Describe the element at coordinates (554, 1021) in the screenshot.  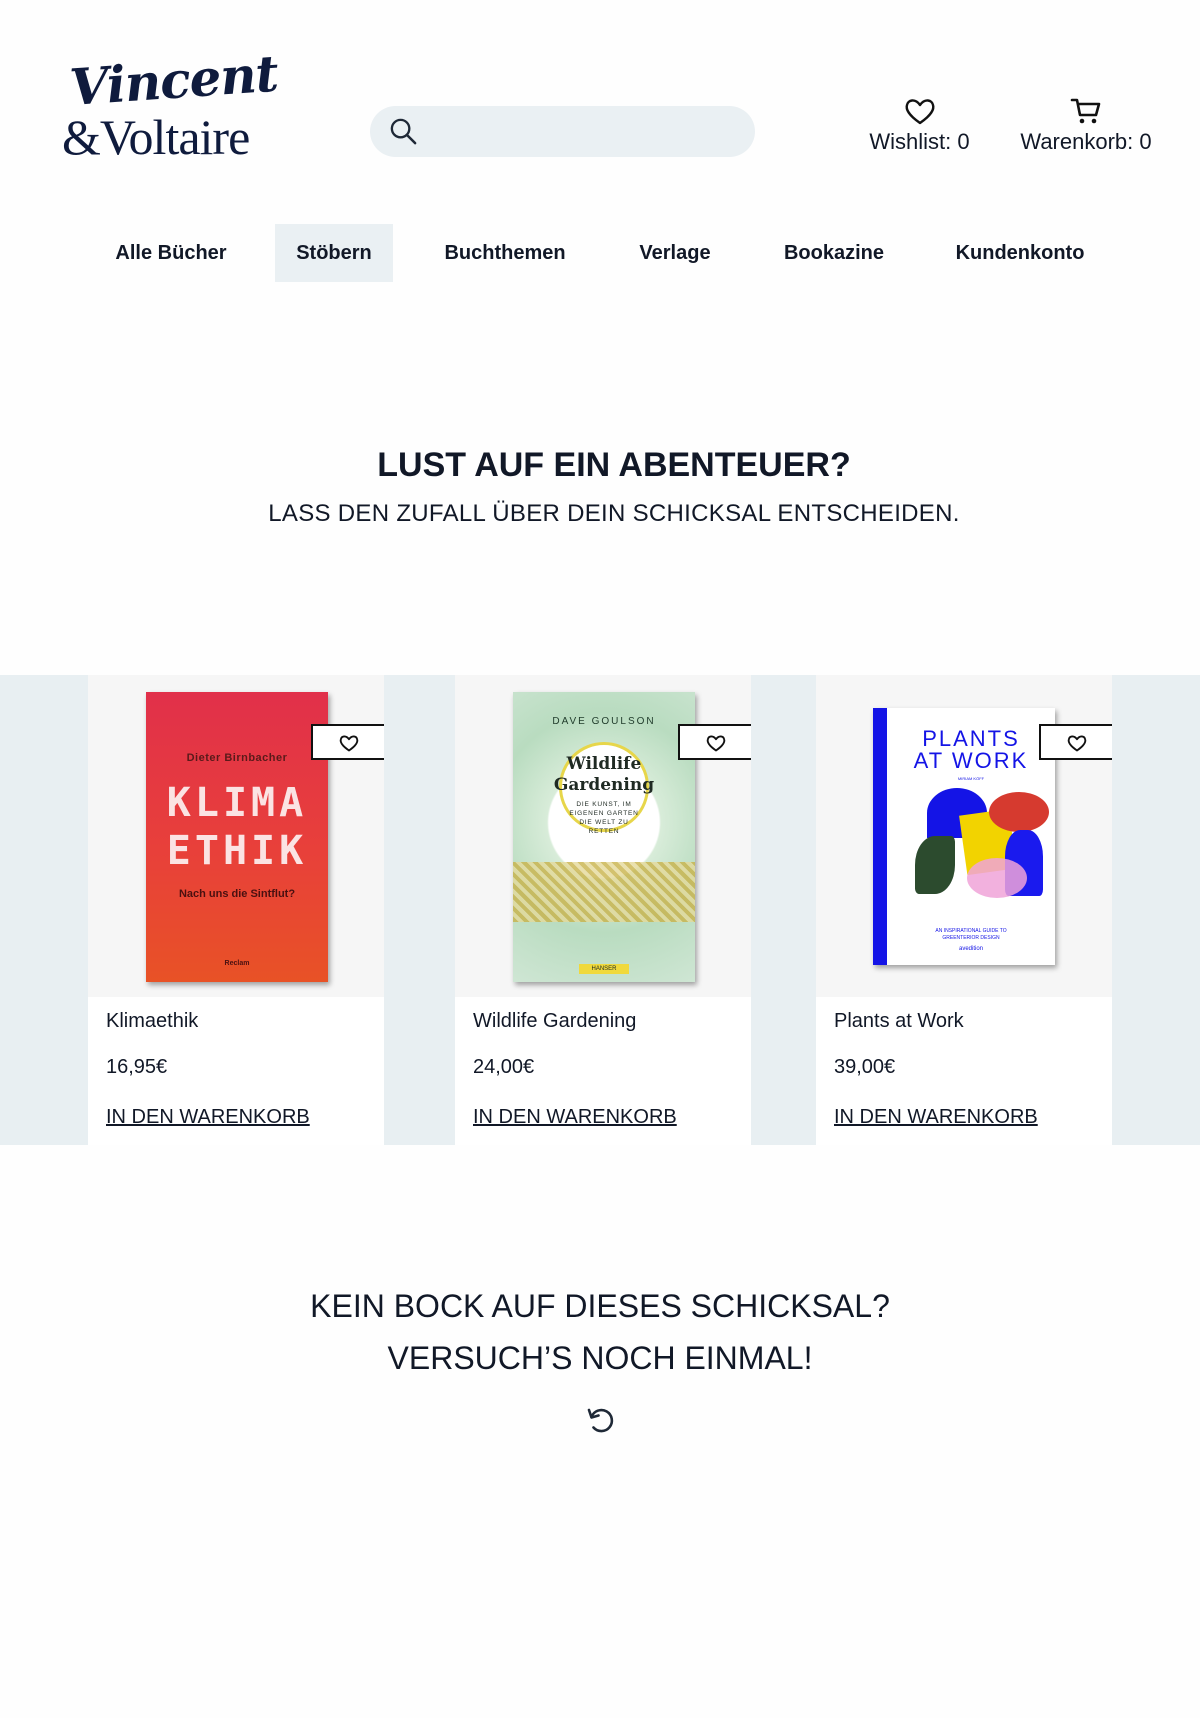
I see `product-title: Wildlife Gardening` at that location.